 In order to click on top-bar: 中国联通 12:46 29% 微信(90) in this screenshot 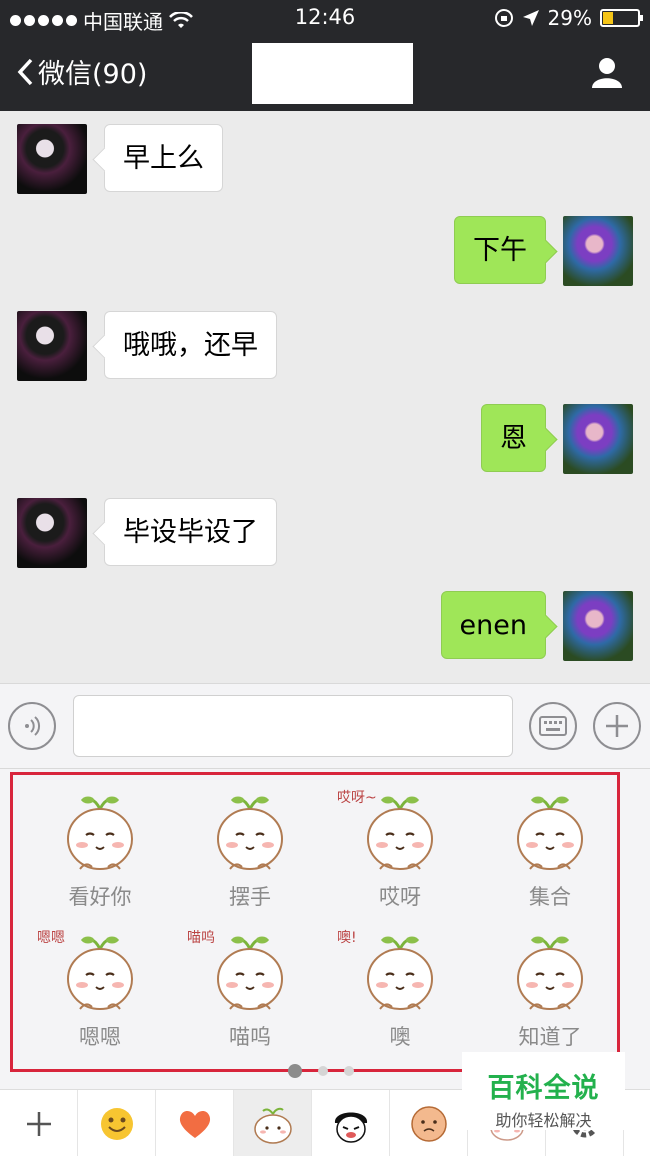, I will do `click(325, 55)`.